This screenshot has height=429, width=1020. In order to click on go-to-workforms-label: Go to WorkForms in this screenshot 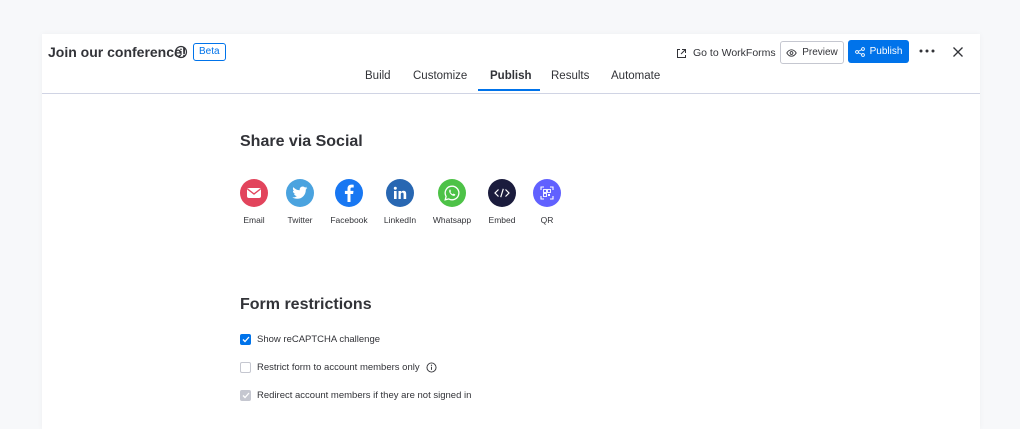, I will do `click(734, 53)`.